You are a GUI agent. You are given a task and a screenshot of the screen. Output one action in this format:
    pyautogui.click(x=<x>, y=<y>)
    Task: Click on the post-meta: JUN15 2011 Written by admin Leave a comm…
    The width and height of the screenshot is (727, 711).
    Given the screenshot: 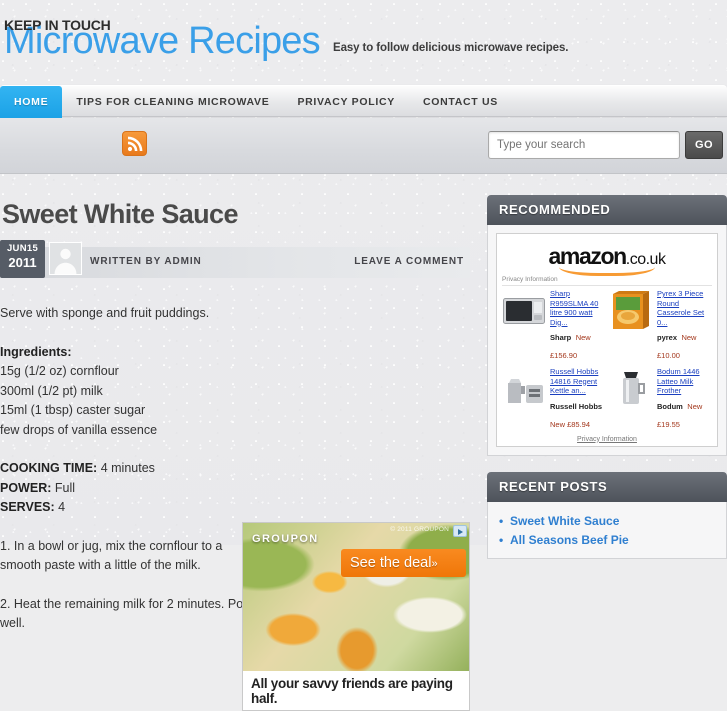 What is the action you would take?
    pyautogui.click(x=235, y=259)
    